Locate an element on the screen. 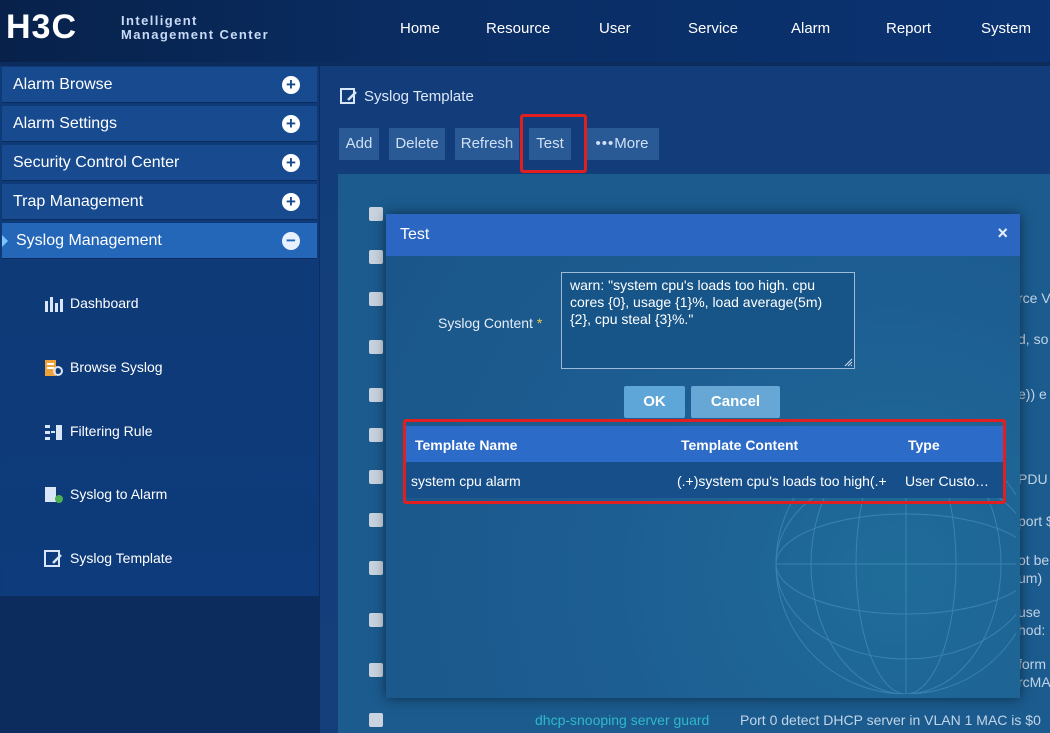 This screenshot has height=733, width=1050. row-text-fragment: um) is located at coordinates (1030, 578).